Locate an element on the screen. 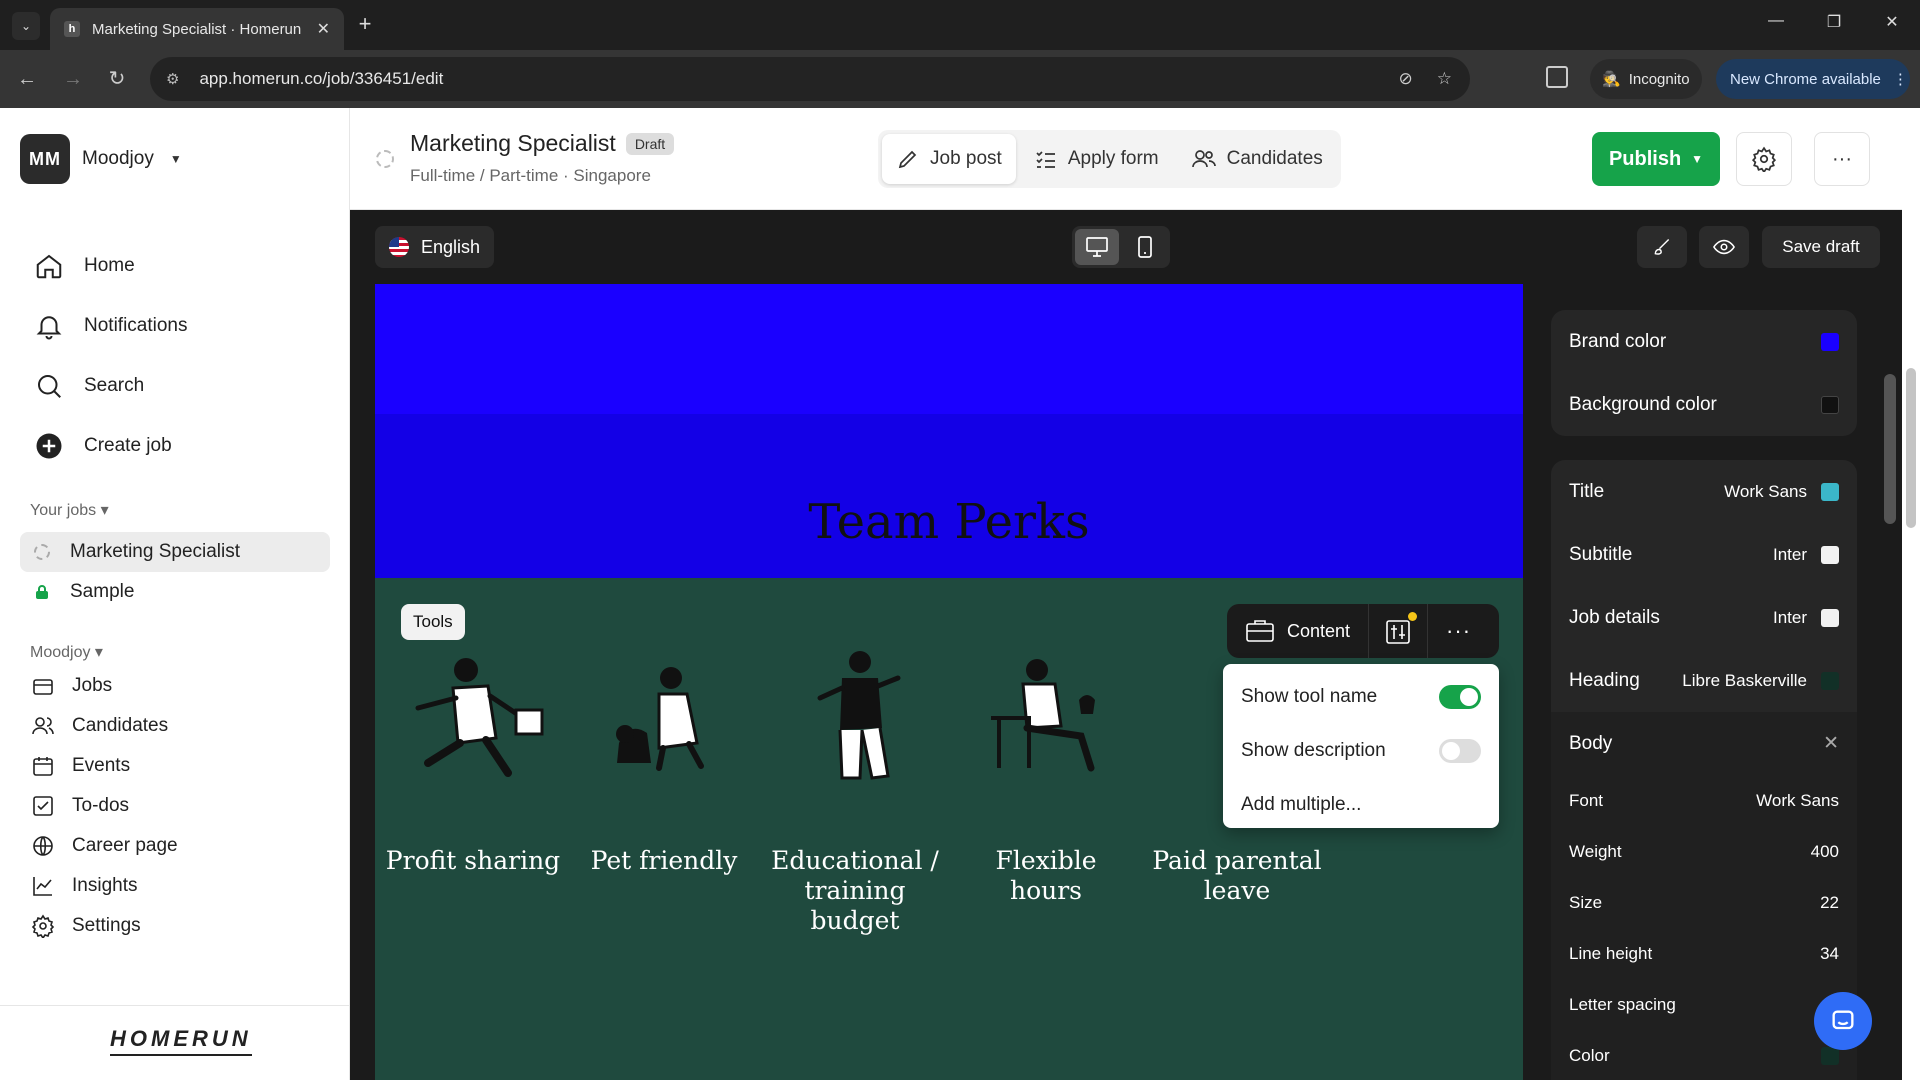 Image resolution: width=1920 pixels, height=1081 pixels. tab-job-post: Job post is located at coordinates (949, 159).